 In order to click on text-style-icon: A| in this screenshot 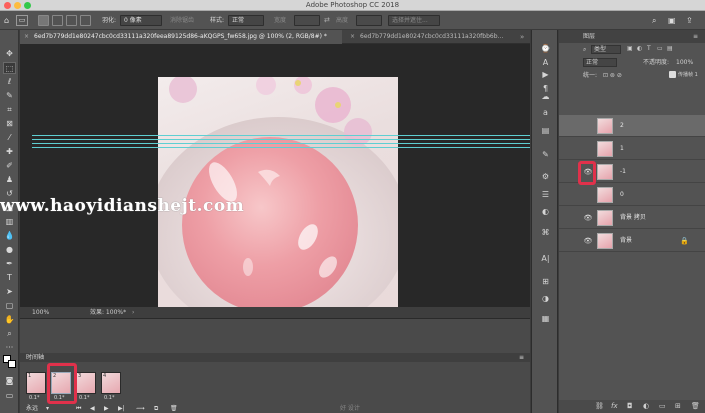, I will do `click(545, 258)`.